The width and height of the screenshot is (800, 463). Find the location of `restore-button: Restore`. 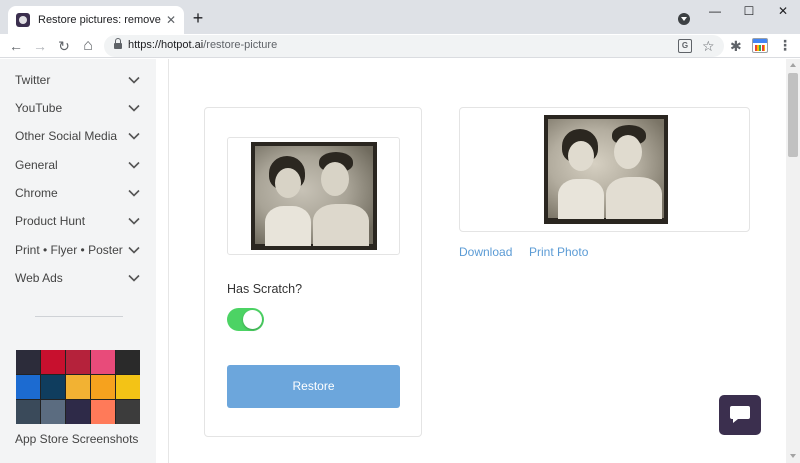

restore-button: Restore is located at coordinates (313, 386).